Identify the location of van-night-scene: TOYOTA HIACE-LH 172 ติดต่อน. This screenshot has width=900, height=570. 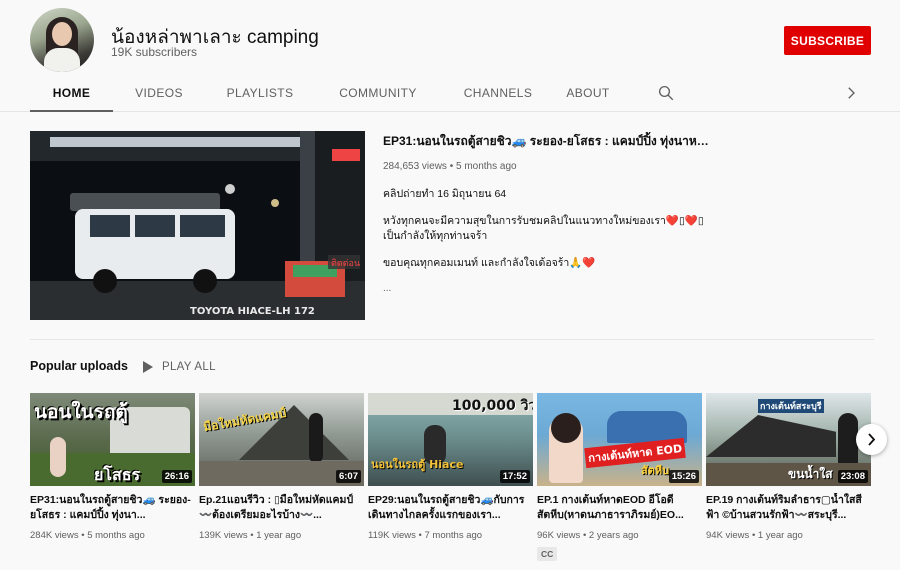
(197, 225).